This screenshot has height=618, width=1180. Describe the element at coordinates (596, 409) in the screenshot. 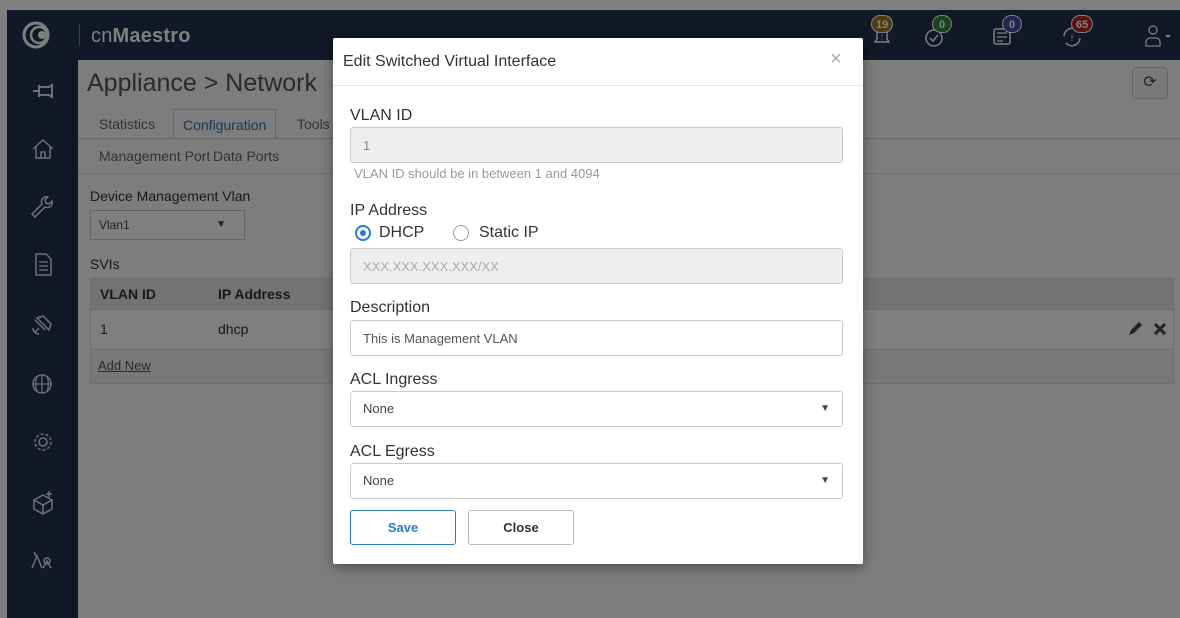

I see `acl-ingress-select: None ▼` at that location.